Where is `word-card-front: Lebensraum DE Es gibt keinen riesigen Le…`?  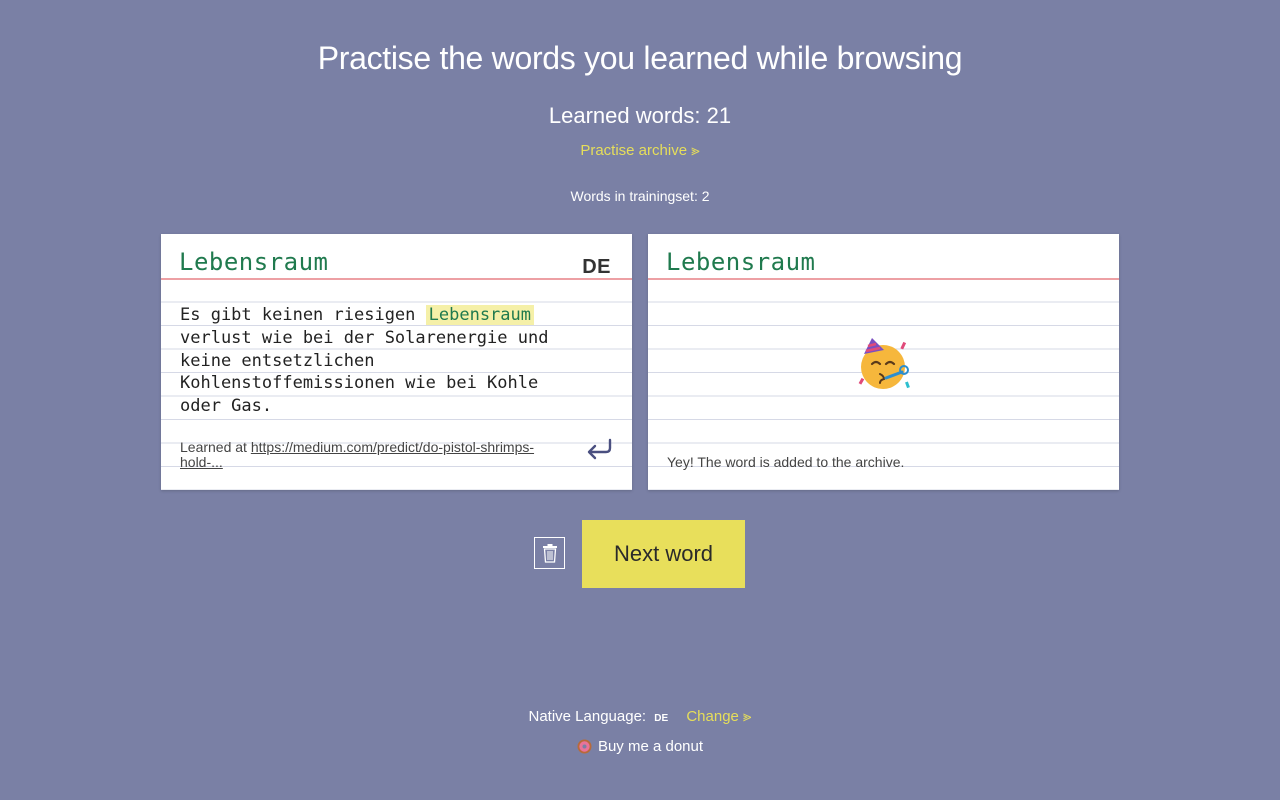 word-card-front: Lebensraum DE Es gibt keinen riesigen Le… is located at coordinates (396, 362).